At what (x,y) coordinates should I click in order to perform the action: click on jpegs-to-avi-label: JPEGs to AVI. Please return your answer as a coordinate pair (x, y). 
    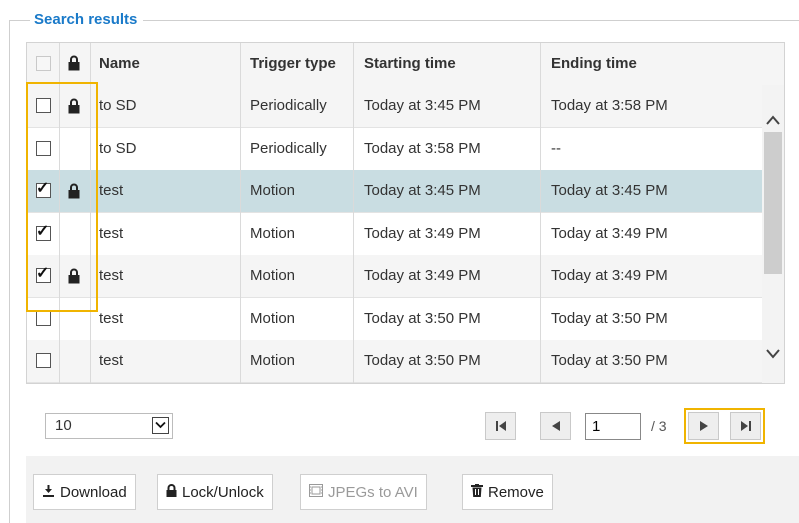
    Looking at the image, I should click on (373, 492).